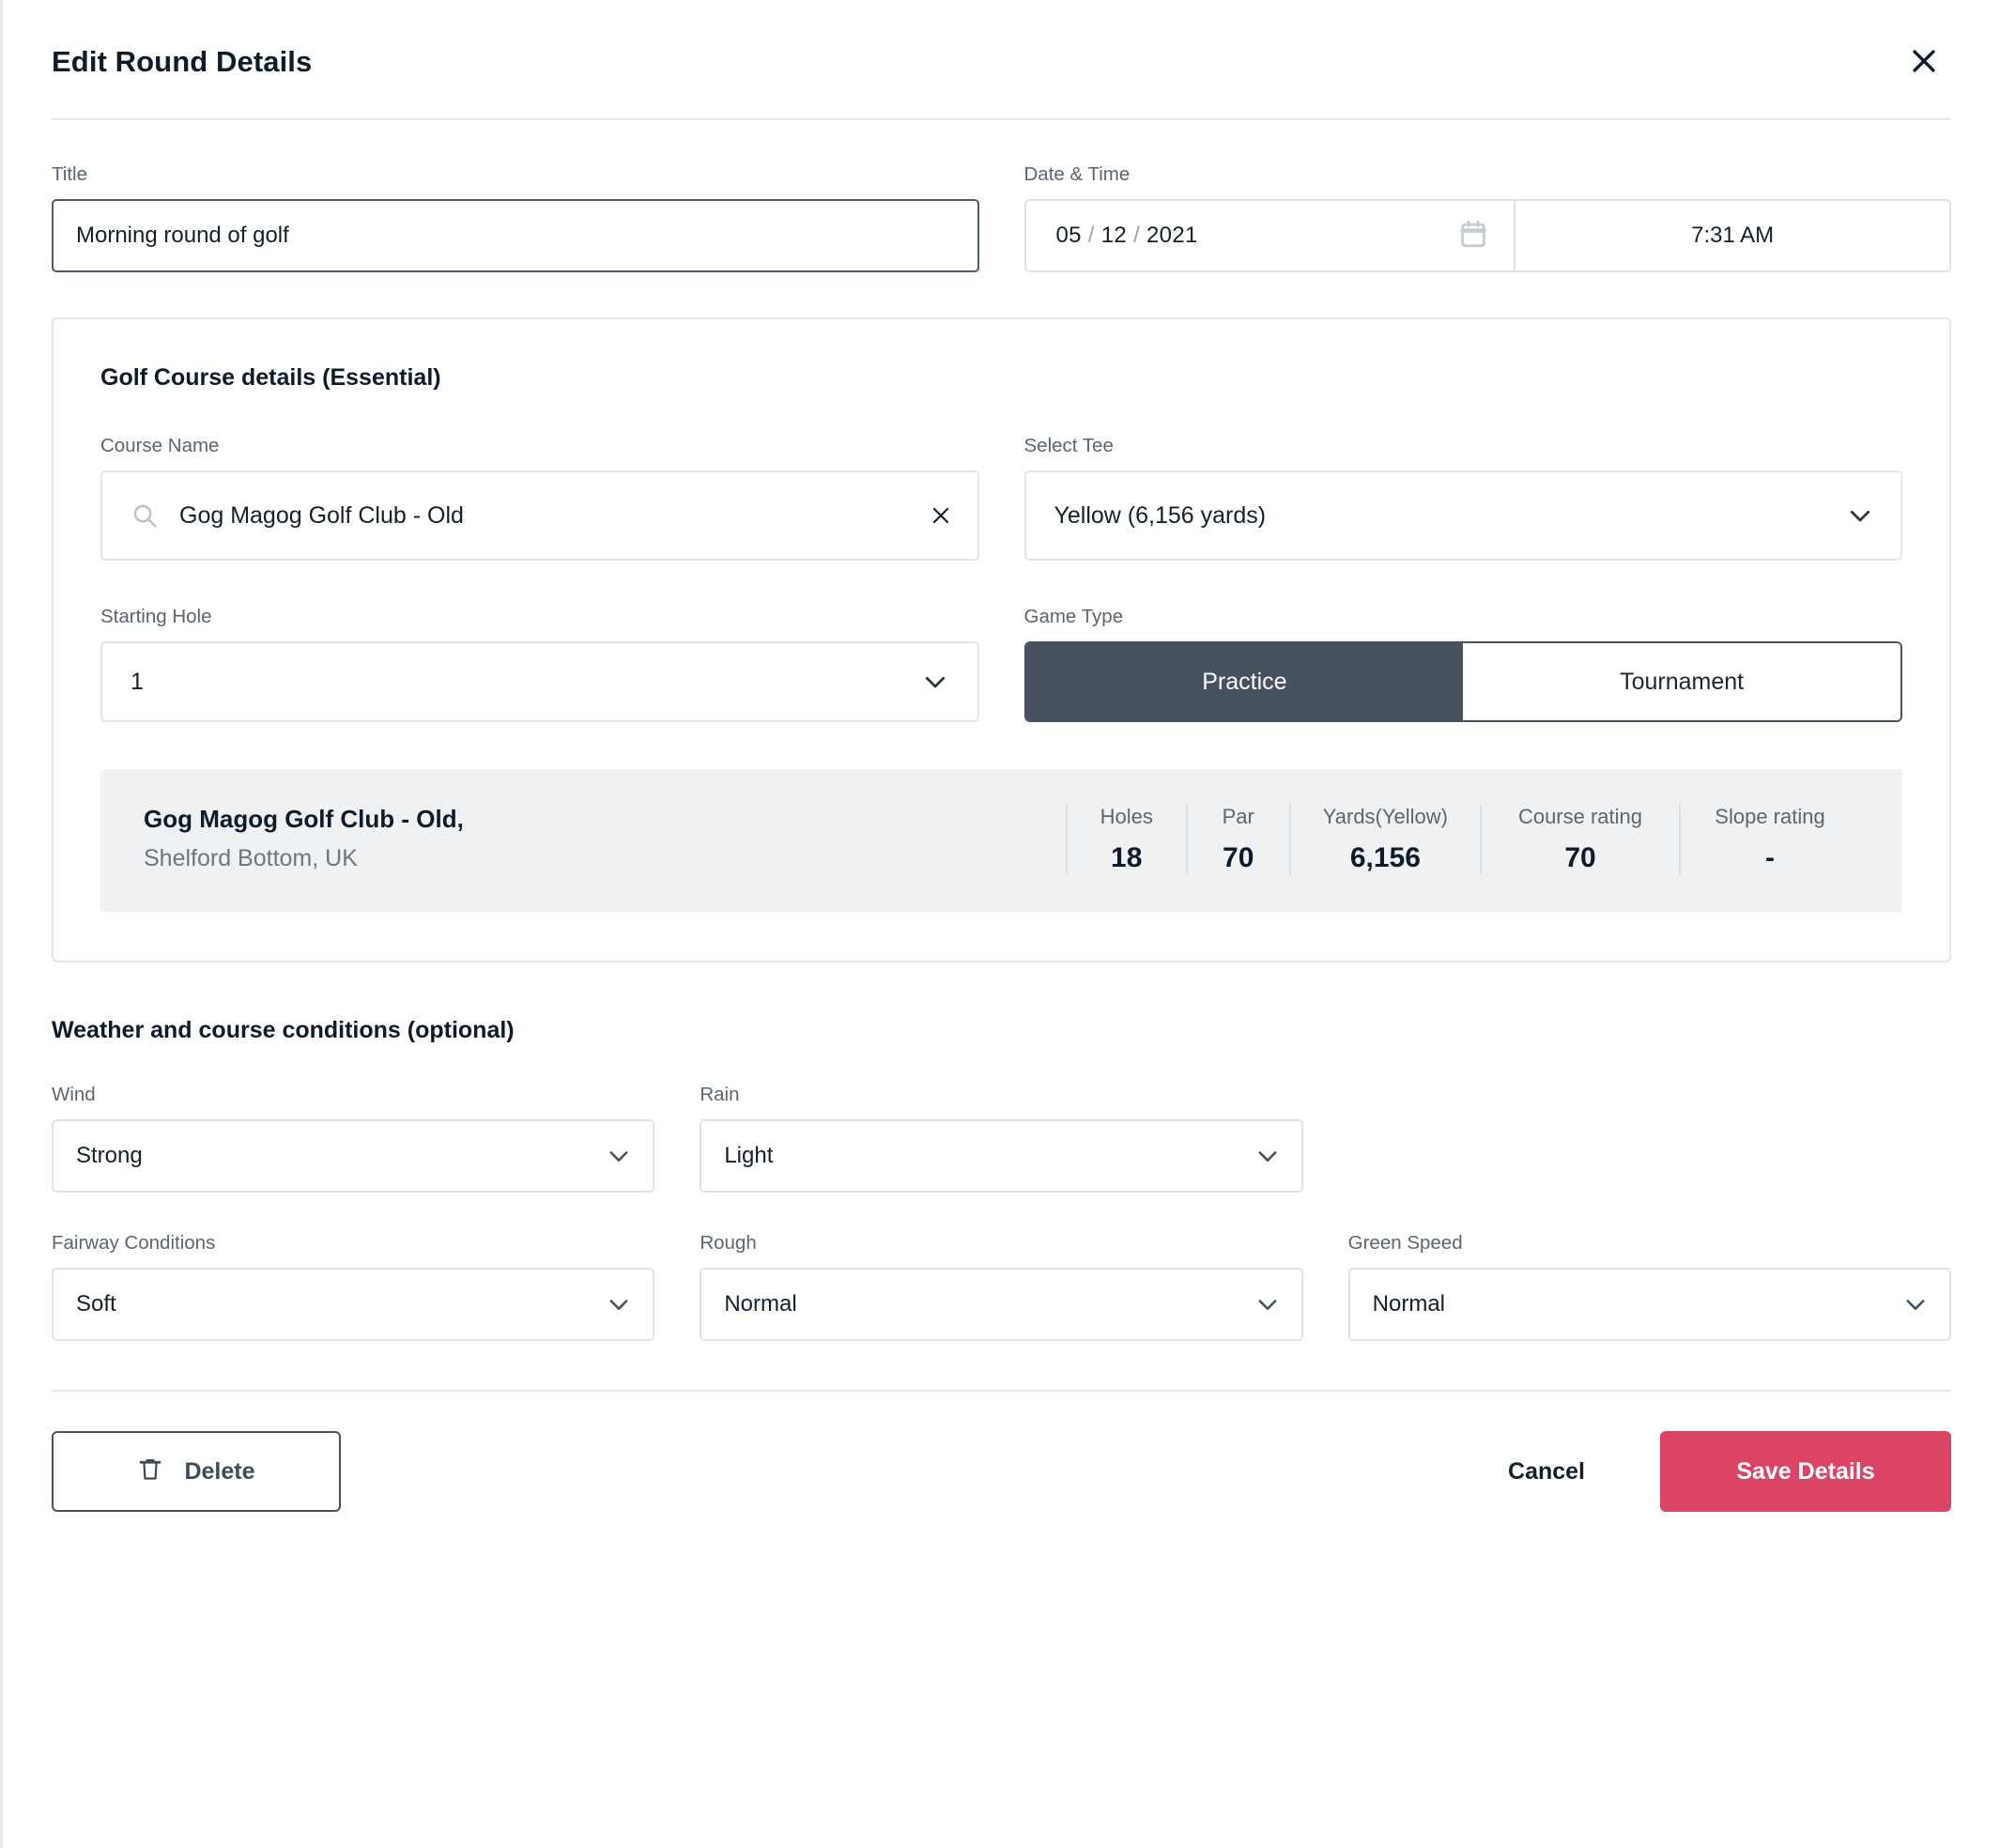  I want to click on fairway-conditions-group: Fairway Conditions Soft, so click(353, 1286).